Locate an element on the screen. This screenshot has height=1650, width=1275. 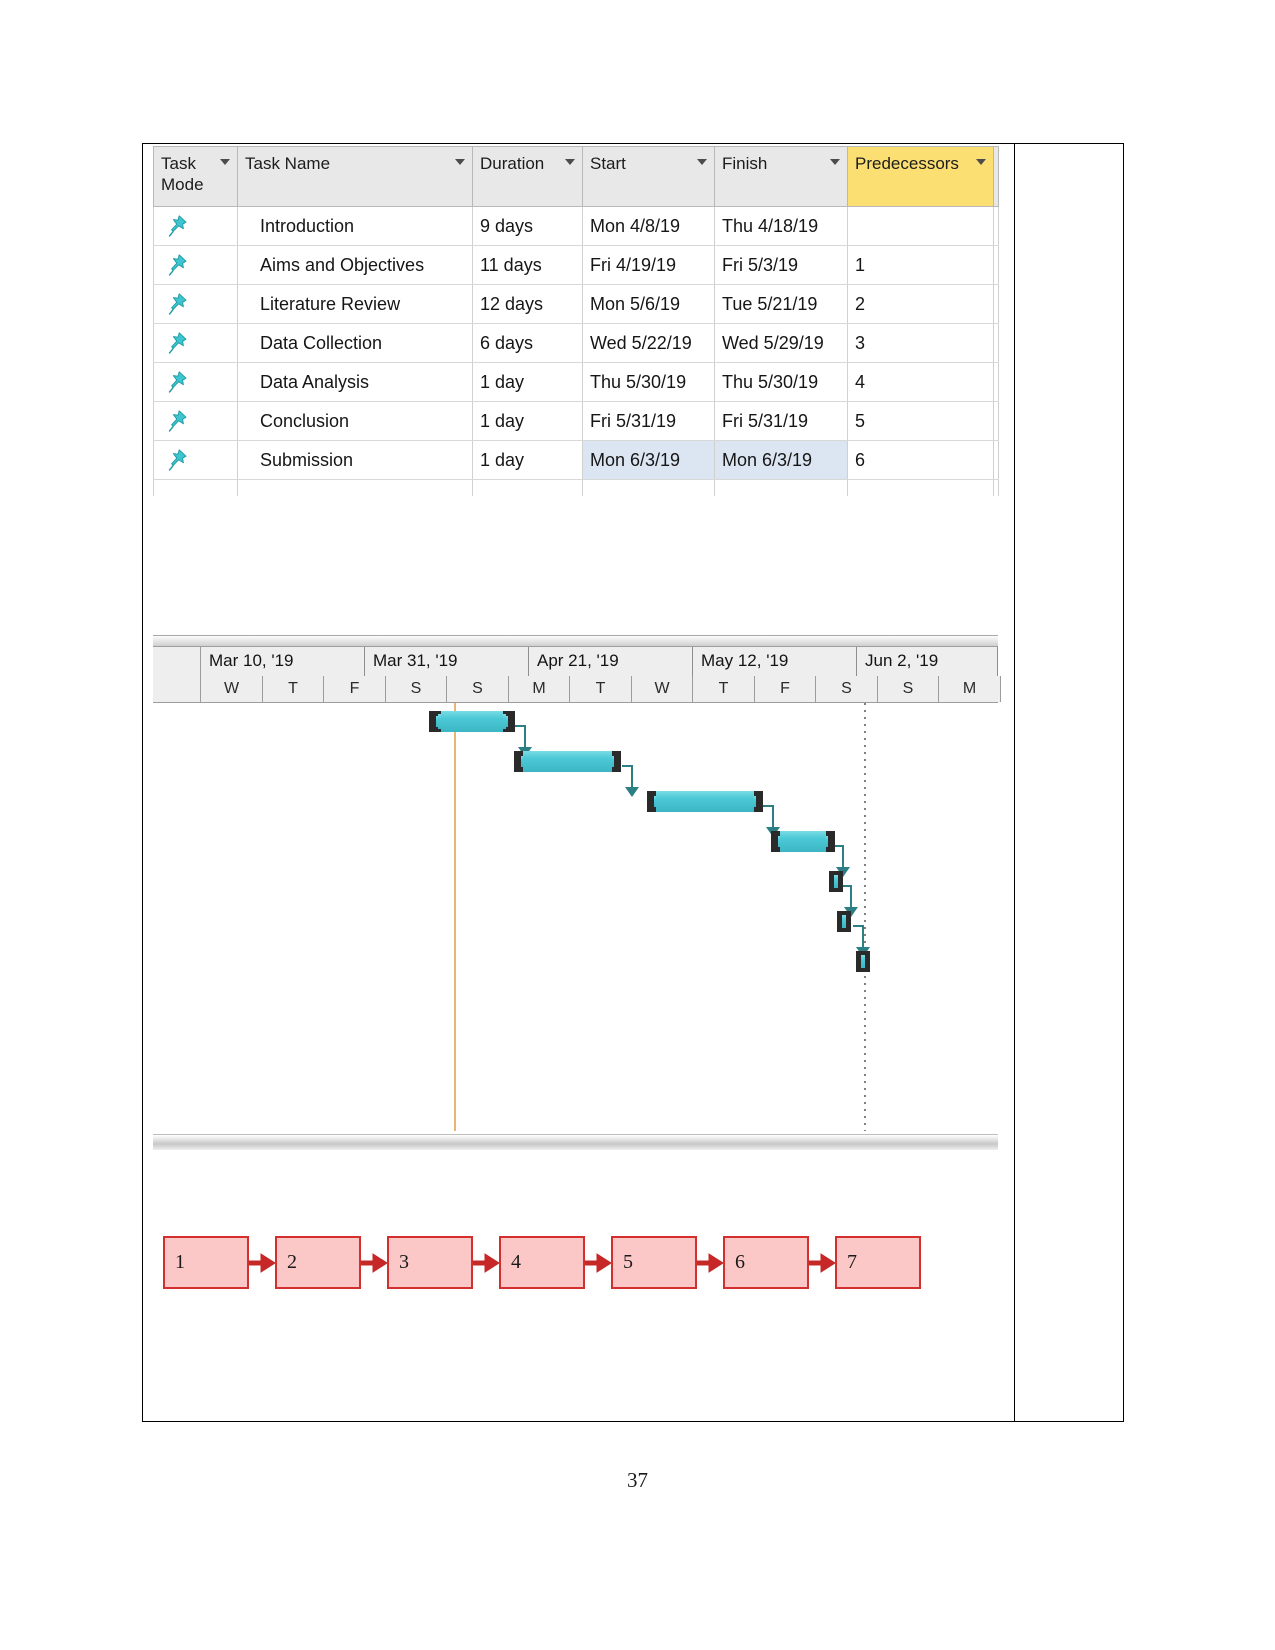
column-header-task-name-label: Task Name is located at coordinates (288, 163).